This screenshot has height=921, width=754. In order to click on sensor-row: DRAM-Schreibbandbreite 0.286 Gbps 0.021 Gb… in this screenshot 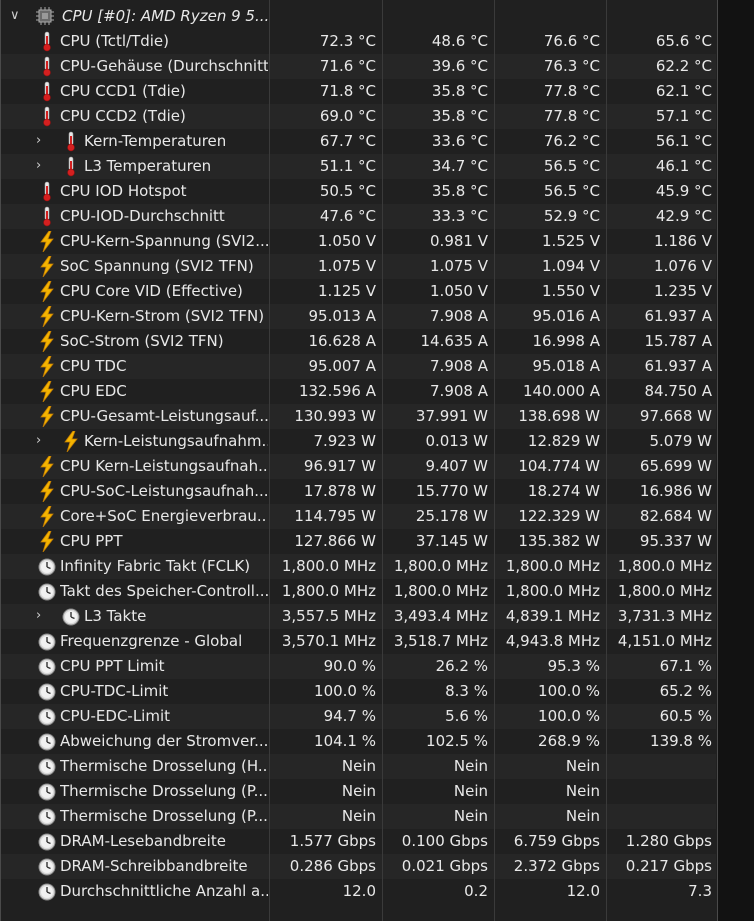, I will do `click(358, 866)`.